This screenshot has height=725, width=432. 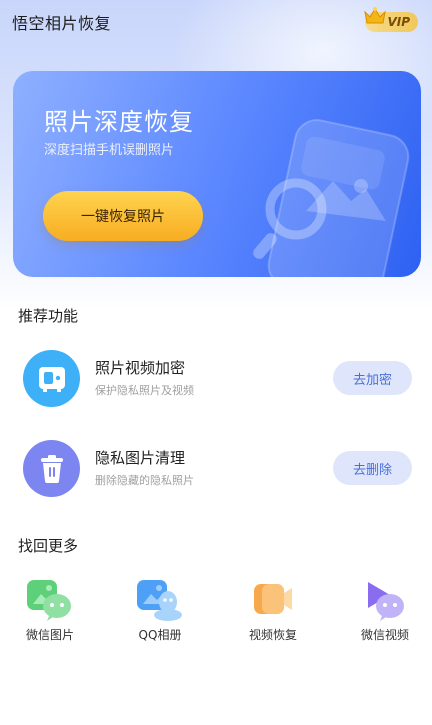 I want to click on more-item-label: QQ相册, so click(x=160, y=635).